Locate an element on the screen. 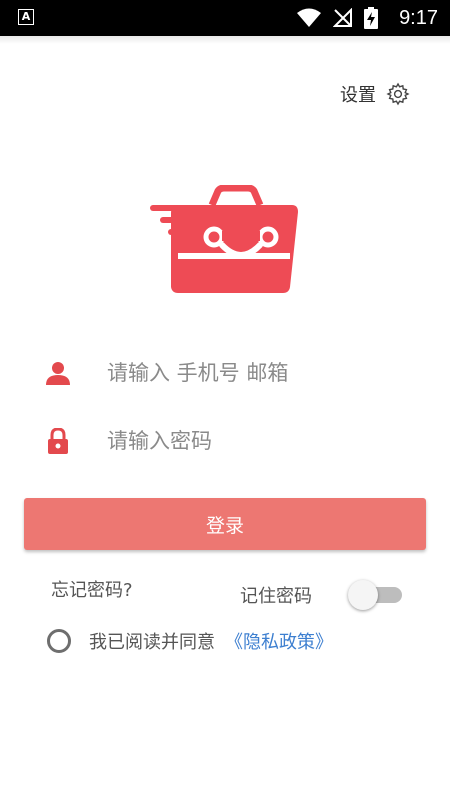 This screenshot has height=800, width=450. agree-radio is located at coordinates (59, 641).